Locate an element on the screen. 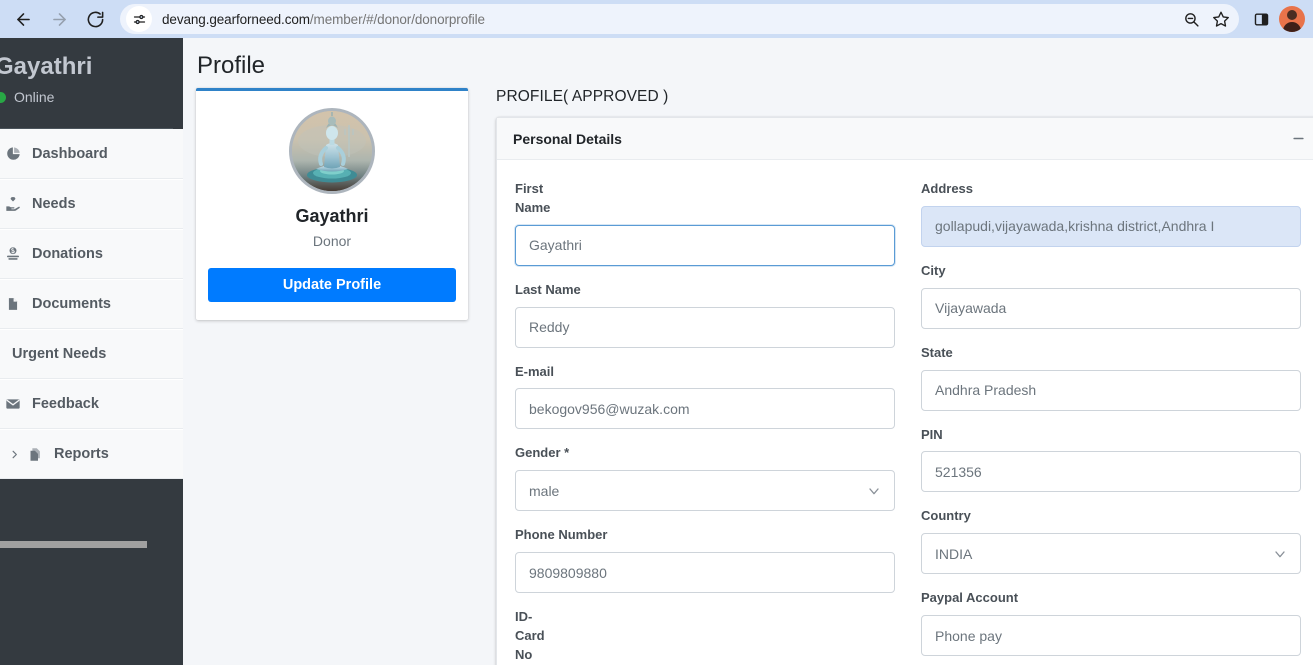 The height and width of the screenshot is (665, 1313). field-email: E-mail bekogov956@wuzak.com is located at coordinates (705, 396).